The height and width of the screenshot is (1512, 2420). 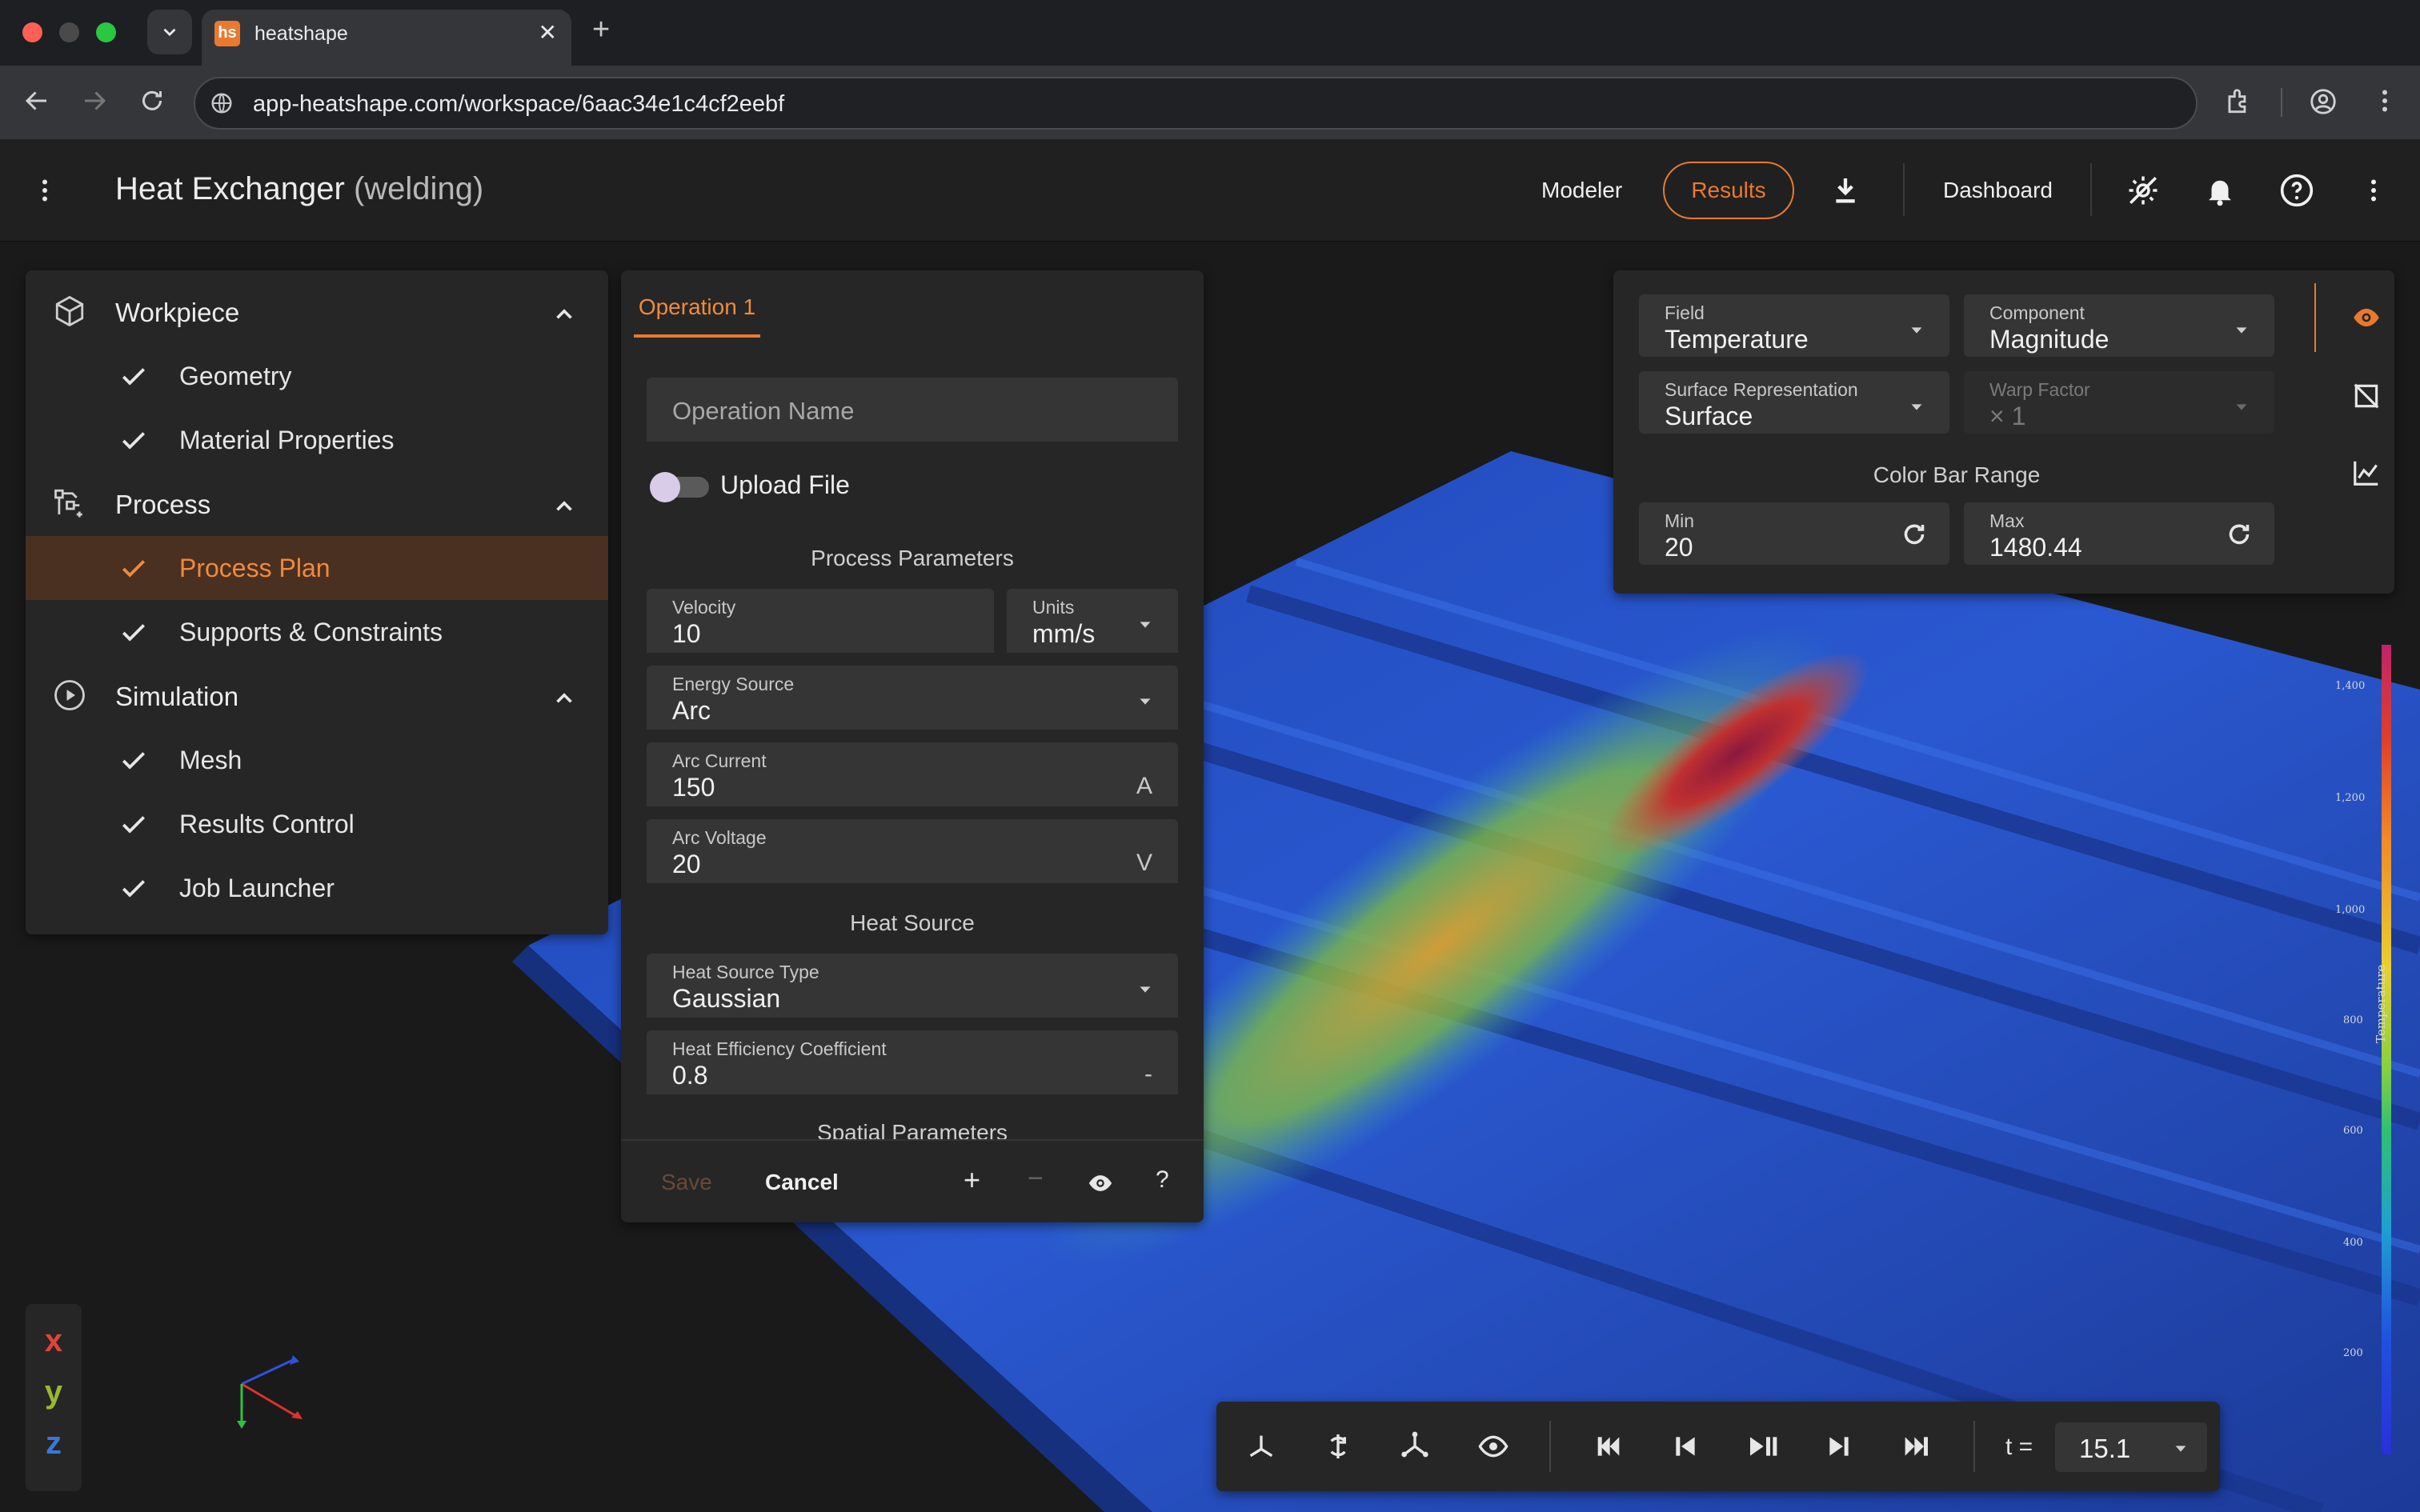 I want to click on help-icon, so click(x=2296, y=190).